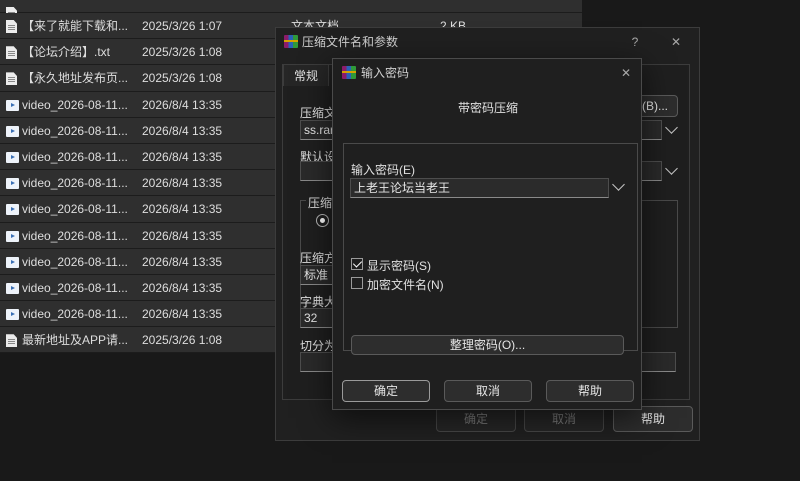 The image size is (800, 481). Describe the element at coordinates (357, 264) in the screenshot. I see `show-password-checkbox` at that location.